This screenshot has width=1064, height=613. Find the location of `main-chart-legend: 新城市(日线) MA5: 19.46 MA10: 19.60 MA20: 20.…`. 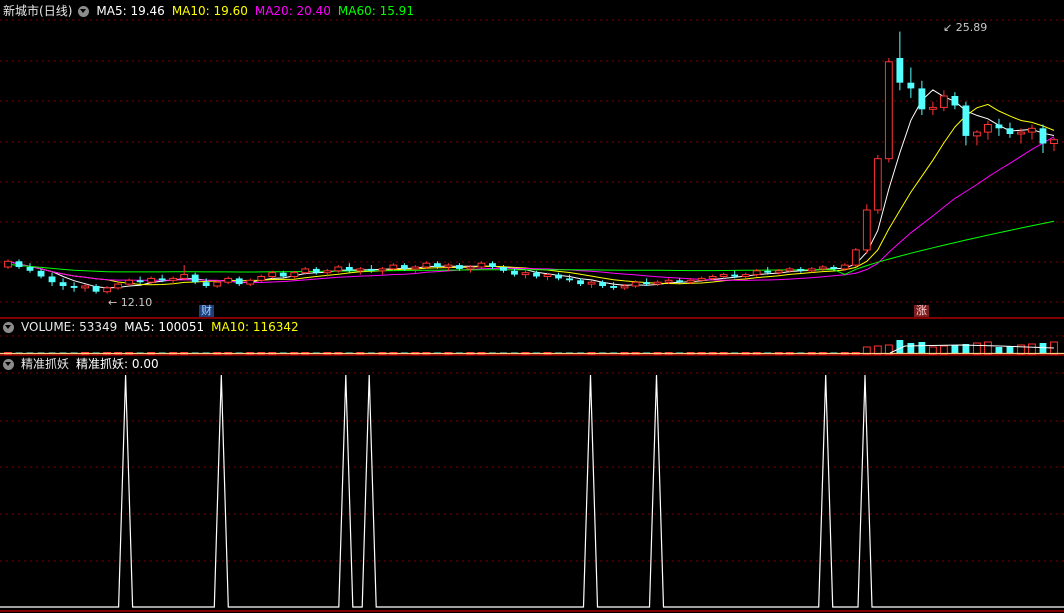

main-chart-legend: 新城市(日线) MA5: 19.46 MA10: 19.60 MA20: 20.… is located at coordinates (210, 11).